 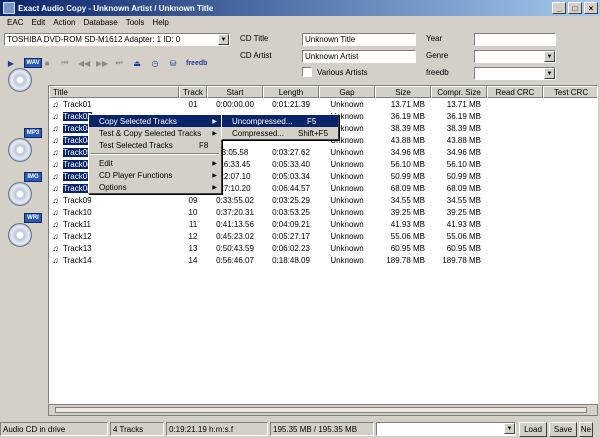 I want to click on track-title-text: Track11, so click(x=77, y=224).